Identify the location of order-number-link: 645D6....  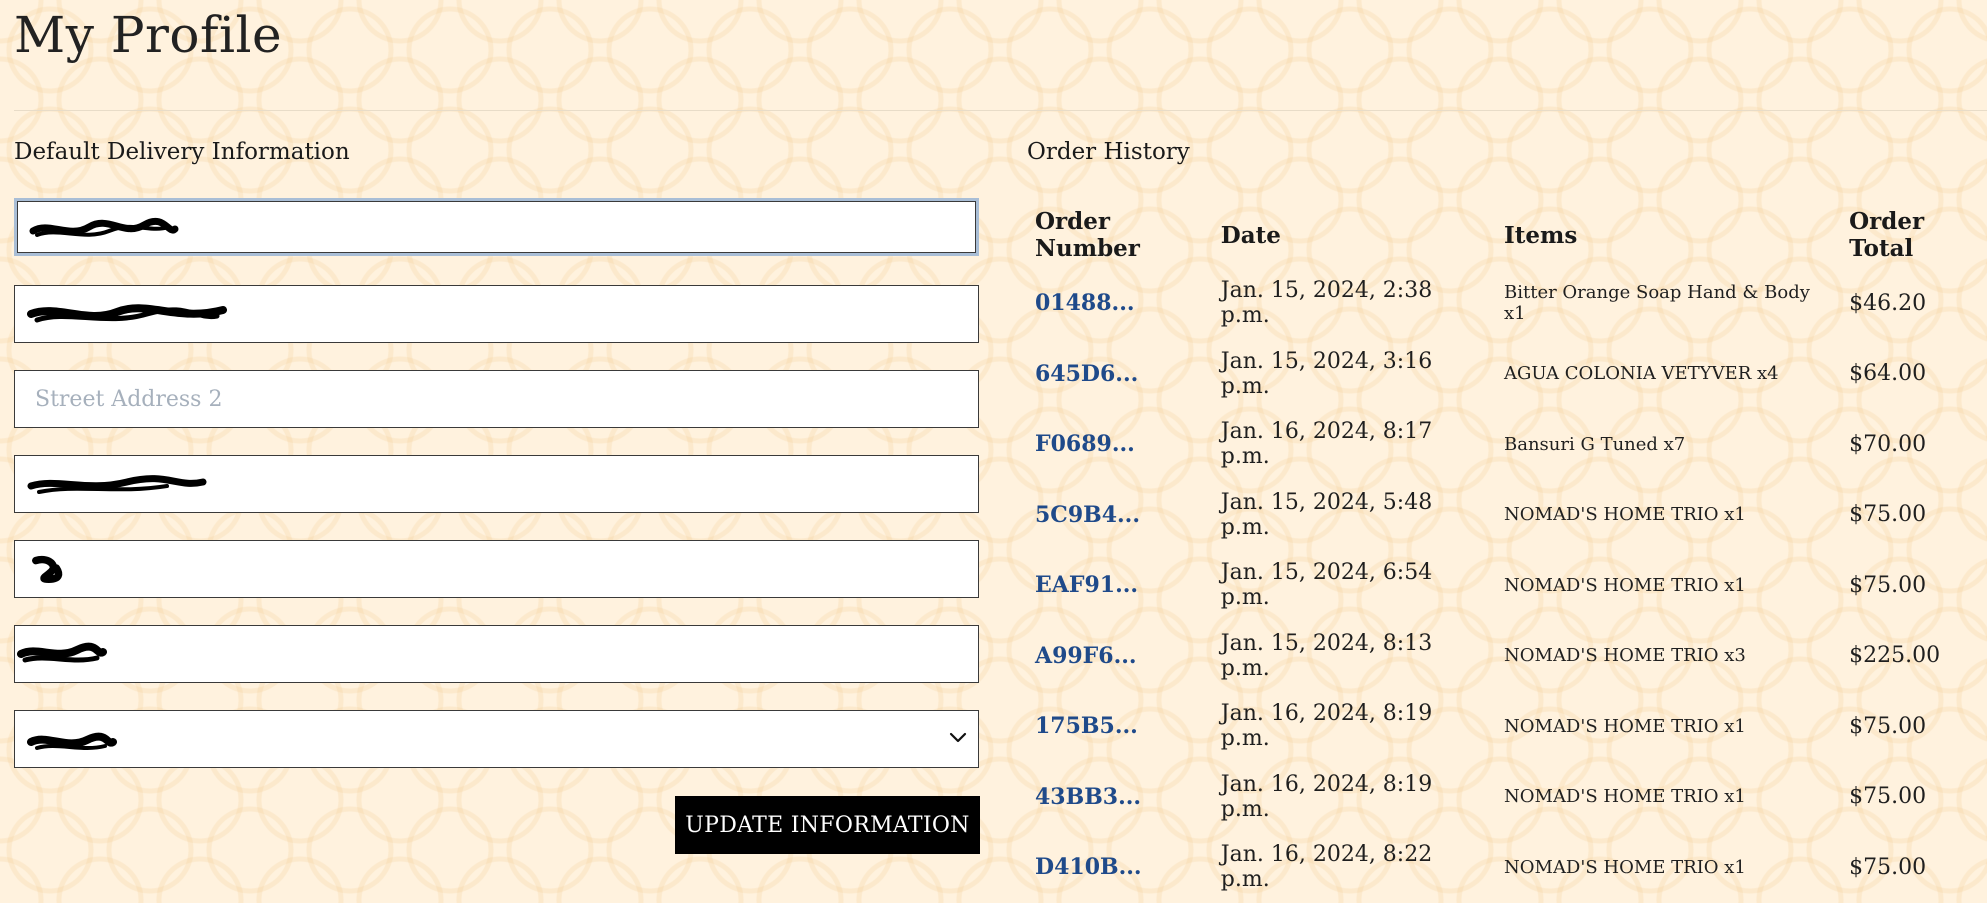
(1086, 374).